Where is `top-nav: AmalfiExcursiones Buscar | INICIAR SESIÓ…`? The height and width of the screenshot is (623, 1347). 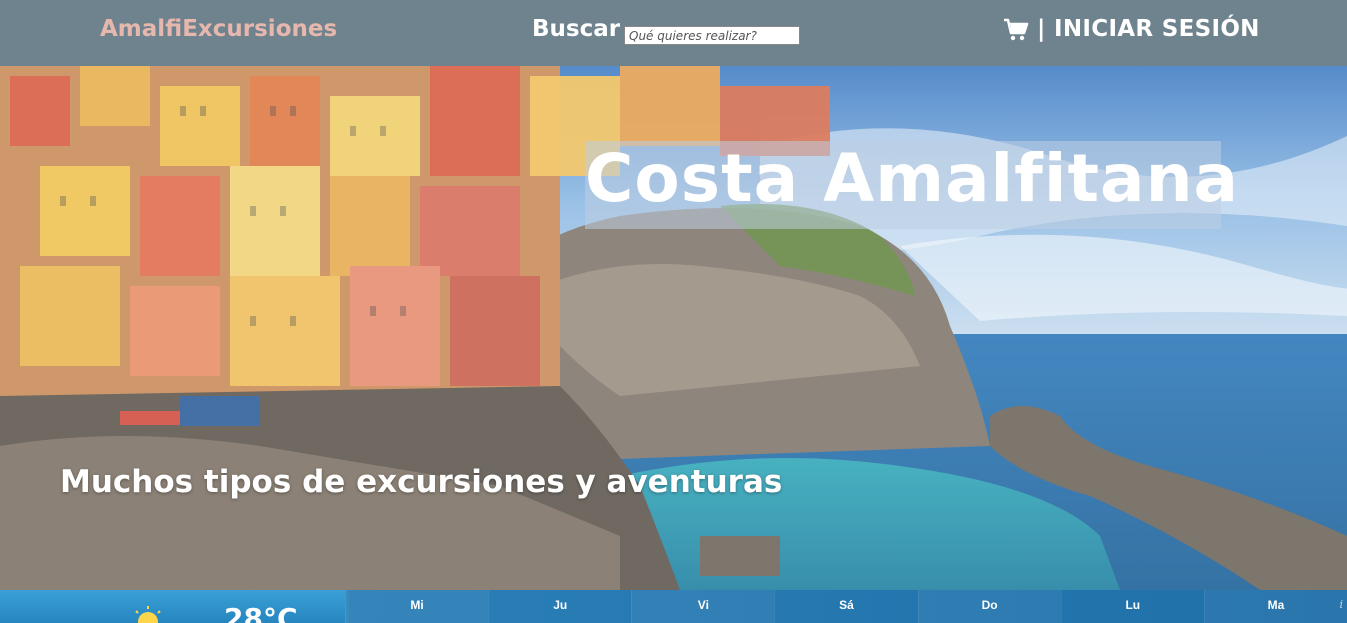 top-nav: AmalfiExcursiones Buscar | INICIAR SESIÓ… is located at coordinates (673, 33).